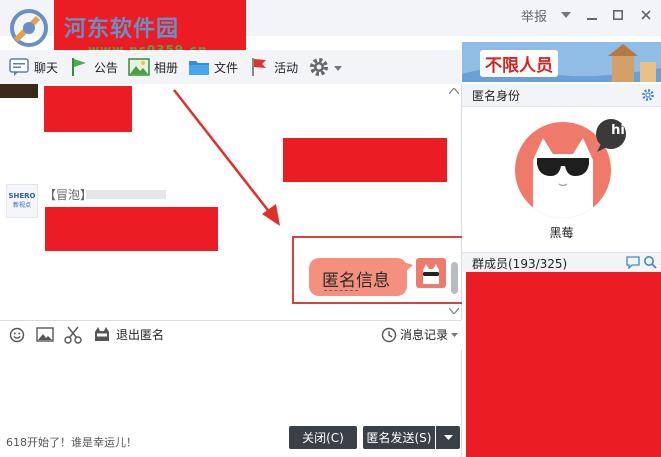 This screenshot has height=457, width=661. Describe the element at coordinates (399, 437) in the screenshot. I see `anon-send-button: 匿名发送(S)` at that location.